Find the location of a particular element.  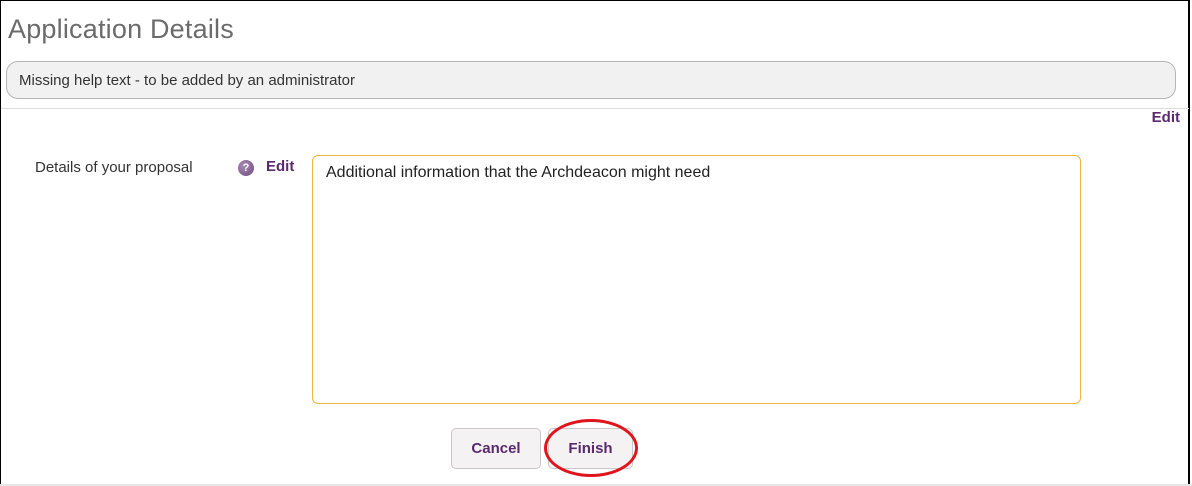

cancel-button: Cancel is located at coordinates (496, 448).